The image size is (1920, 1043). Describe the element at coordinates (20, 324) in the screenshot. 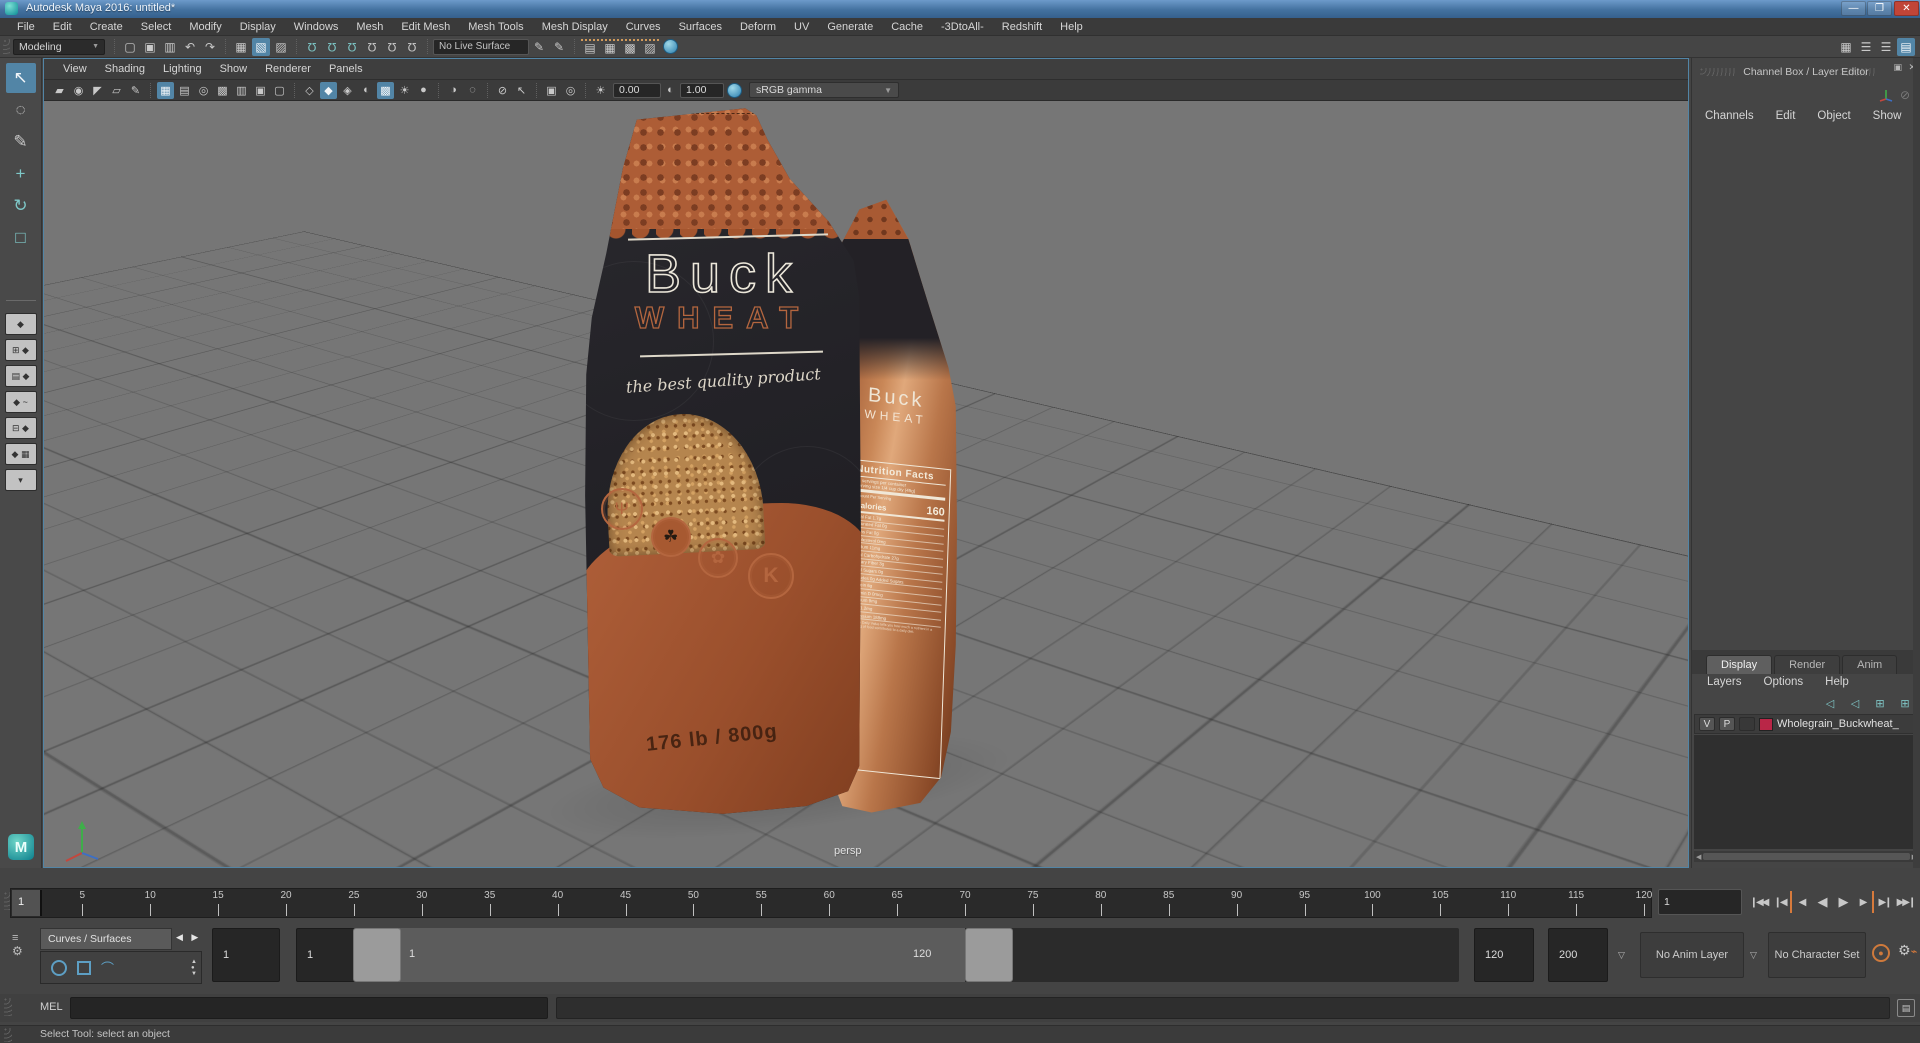

I see `layout-single-pane-icon: ◆` at that location.